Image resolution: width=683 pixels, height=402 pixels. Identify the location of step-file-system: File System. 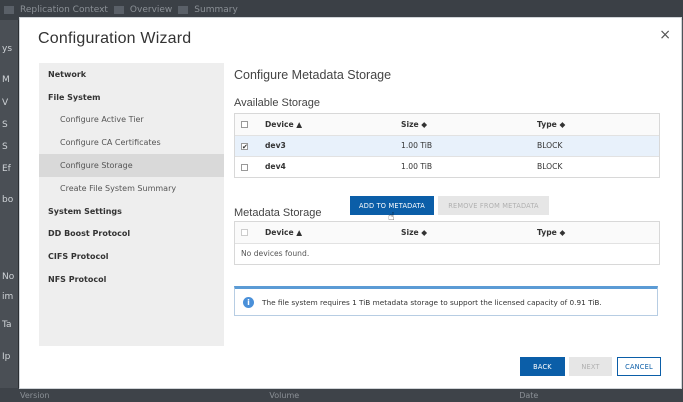
(131, 97).